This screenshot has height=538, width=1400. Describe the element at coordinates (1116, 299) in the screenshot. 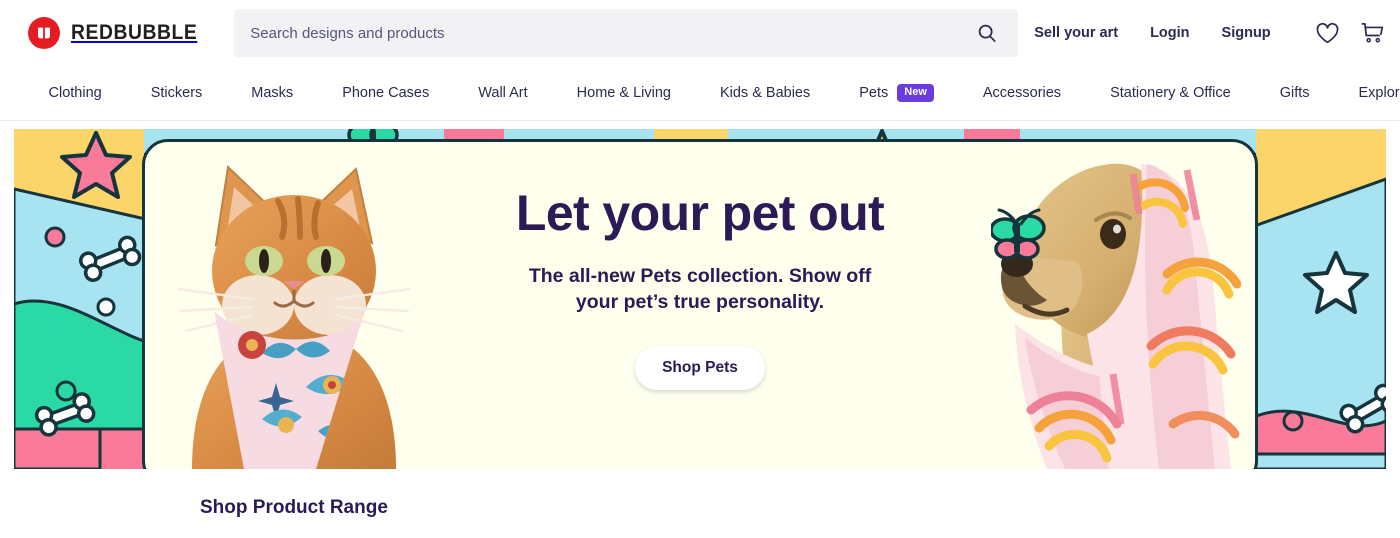

I see `hero-dog-image` at that location.